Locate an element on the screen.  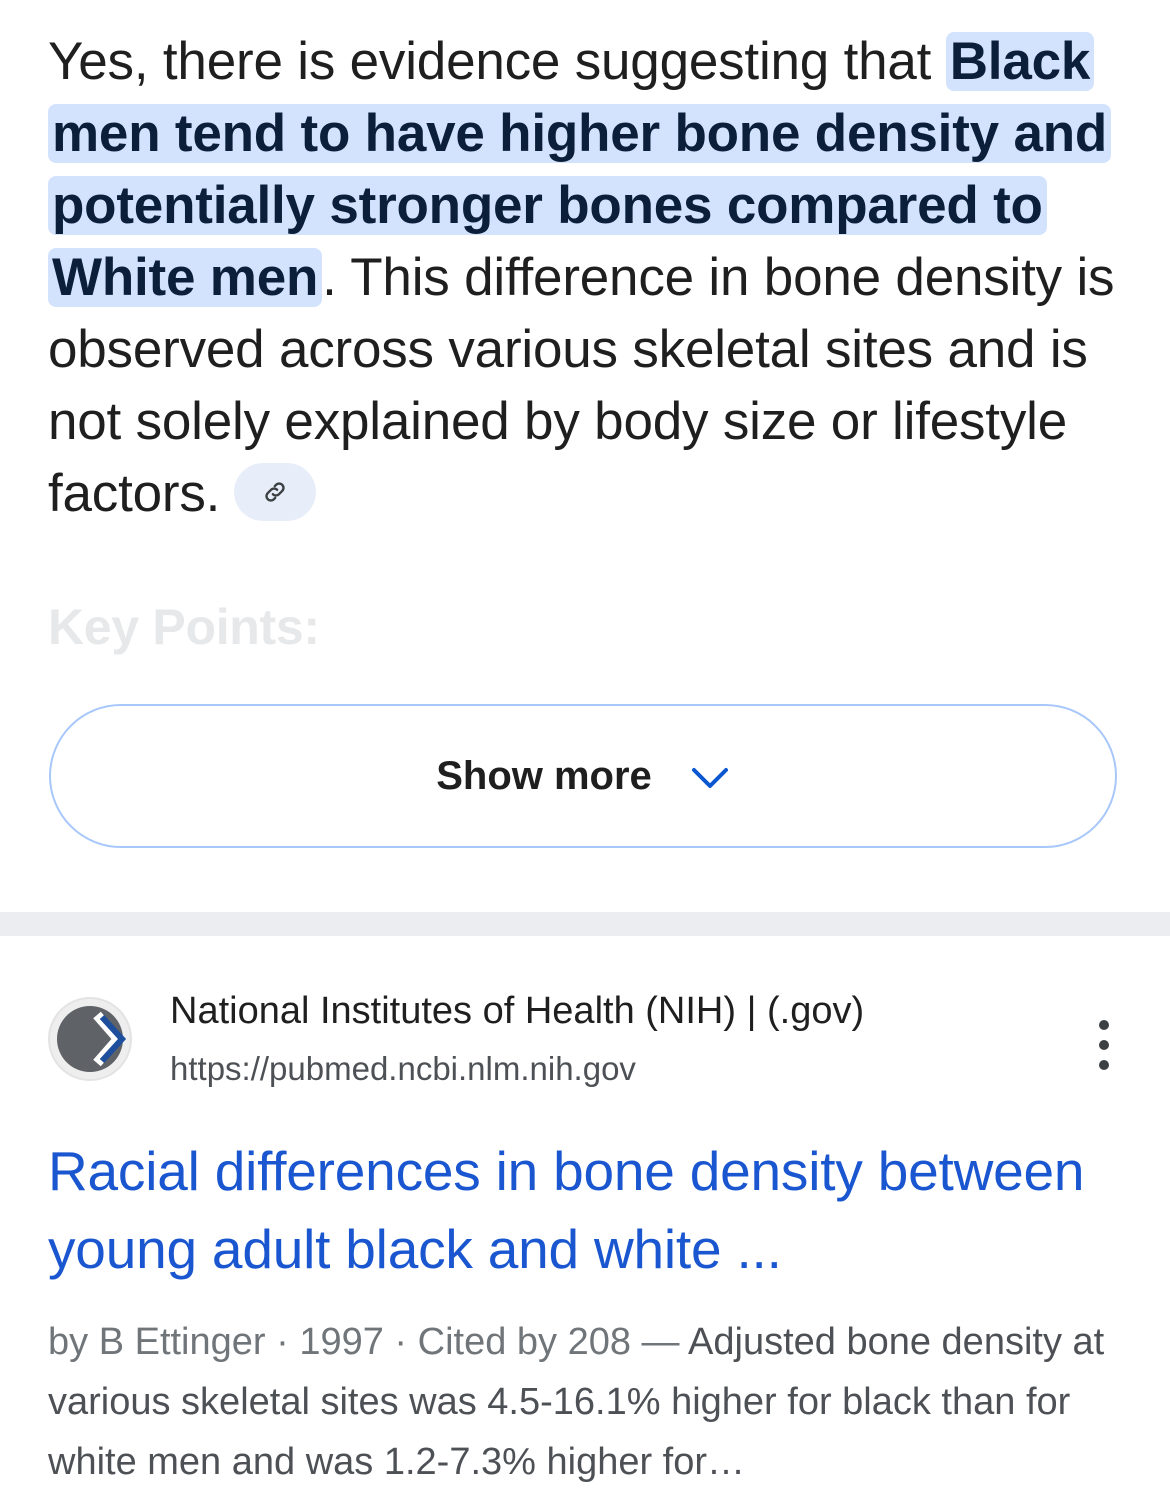
link-icon is located at coordinates (275, 492).